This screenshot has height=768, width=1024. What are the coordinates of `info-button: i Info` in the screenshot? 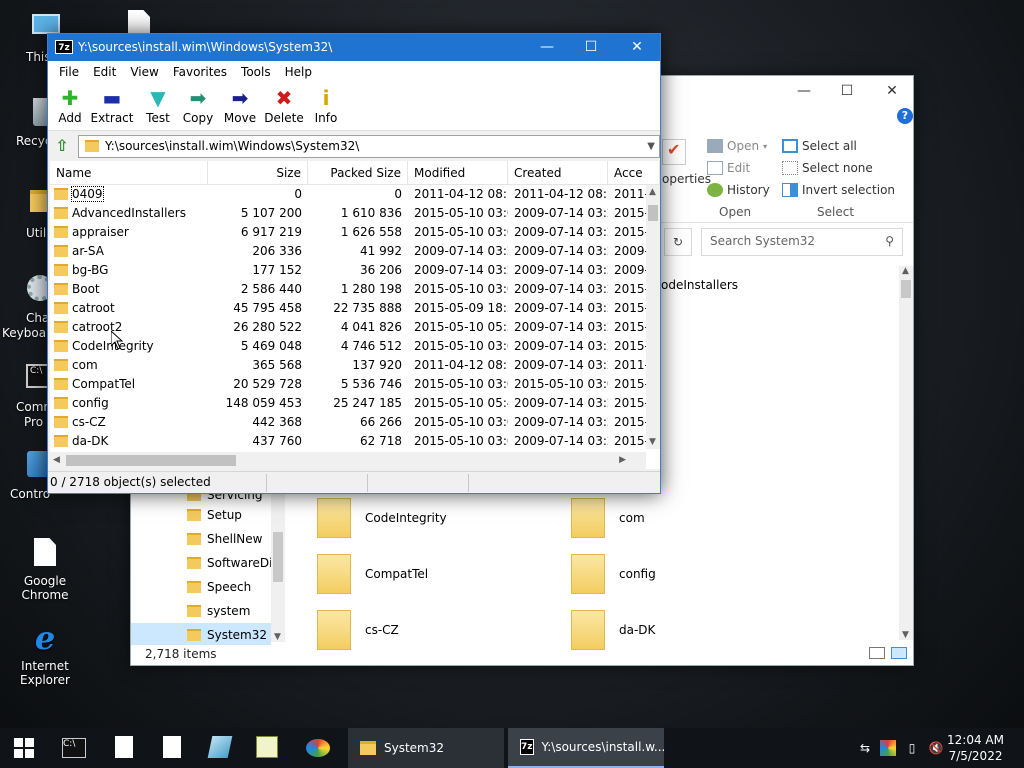 It's located at (326, 106).